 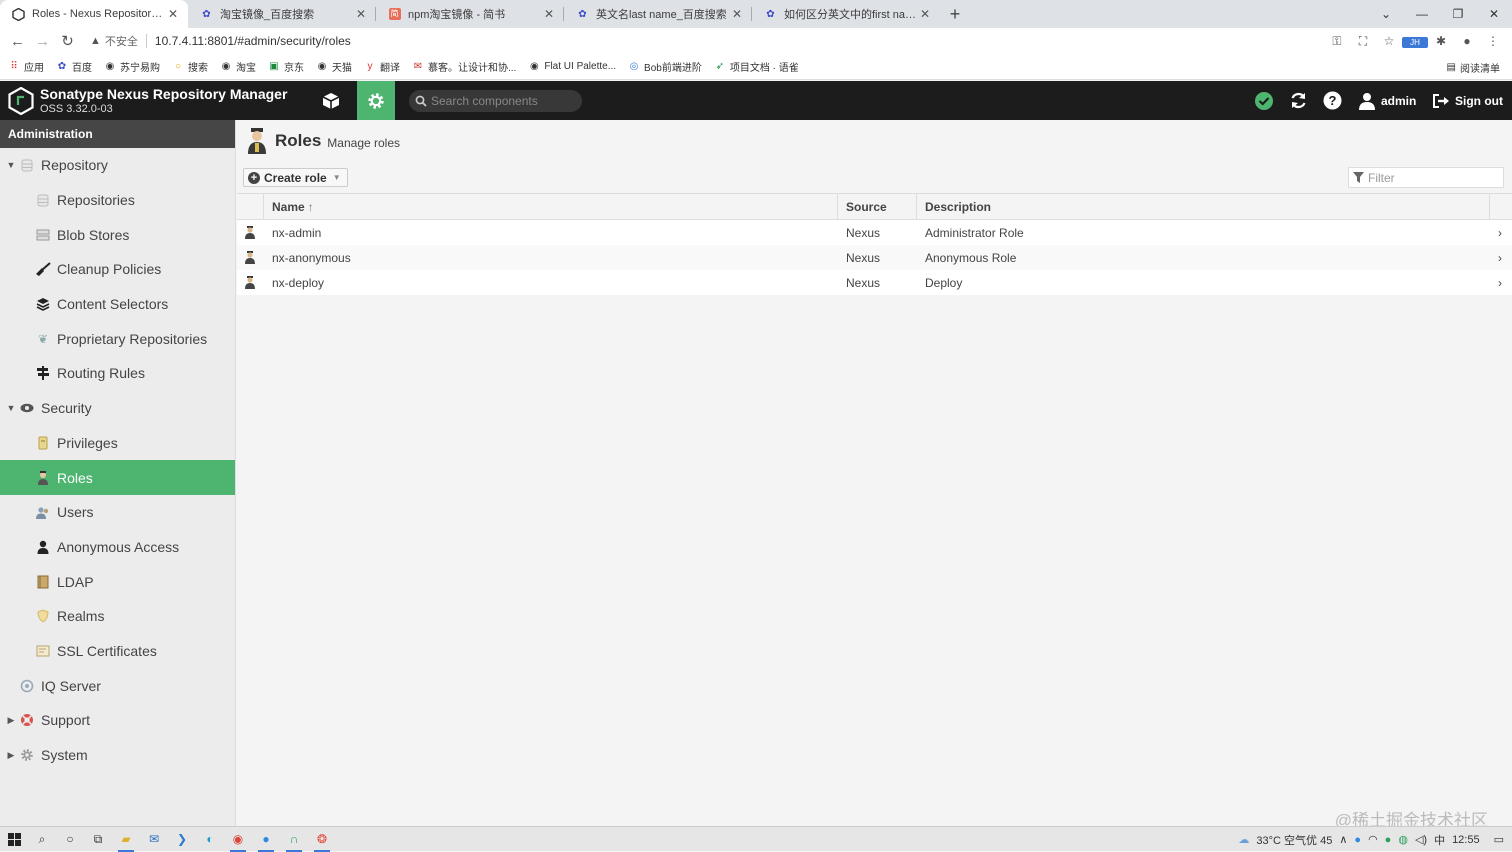 I want to click on signout-button: Sign out, so click(x=1467, y=100).